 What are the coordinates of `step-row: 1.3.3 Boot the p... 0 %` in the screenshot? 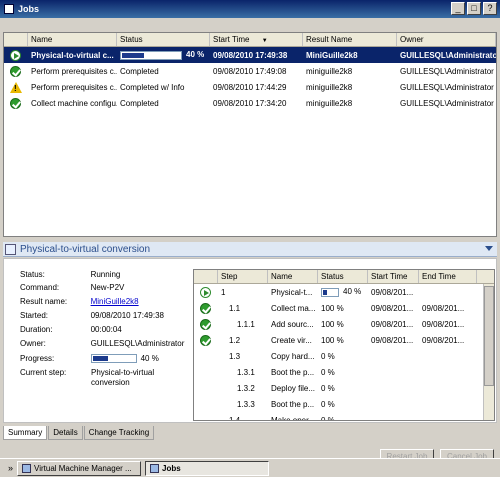 It's located at (344, 404).